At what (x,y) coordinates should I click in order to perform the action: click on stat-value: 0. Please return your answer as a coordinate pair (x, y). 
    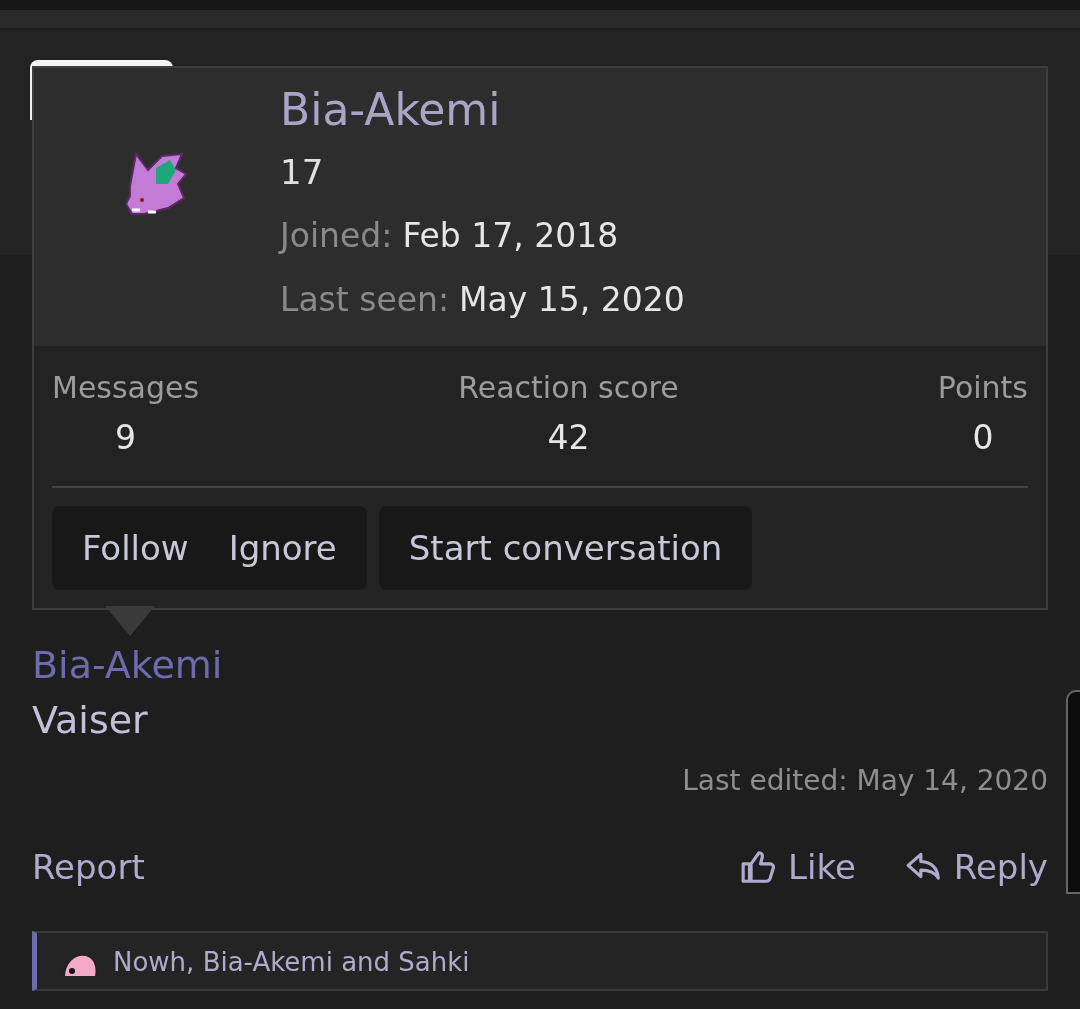
    Looking at the image, I should click on (983, 438).